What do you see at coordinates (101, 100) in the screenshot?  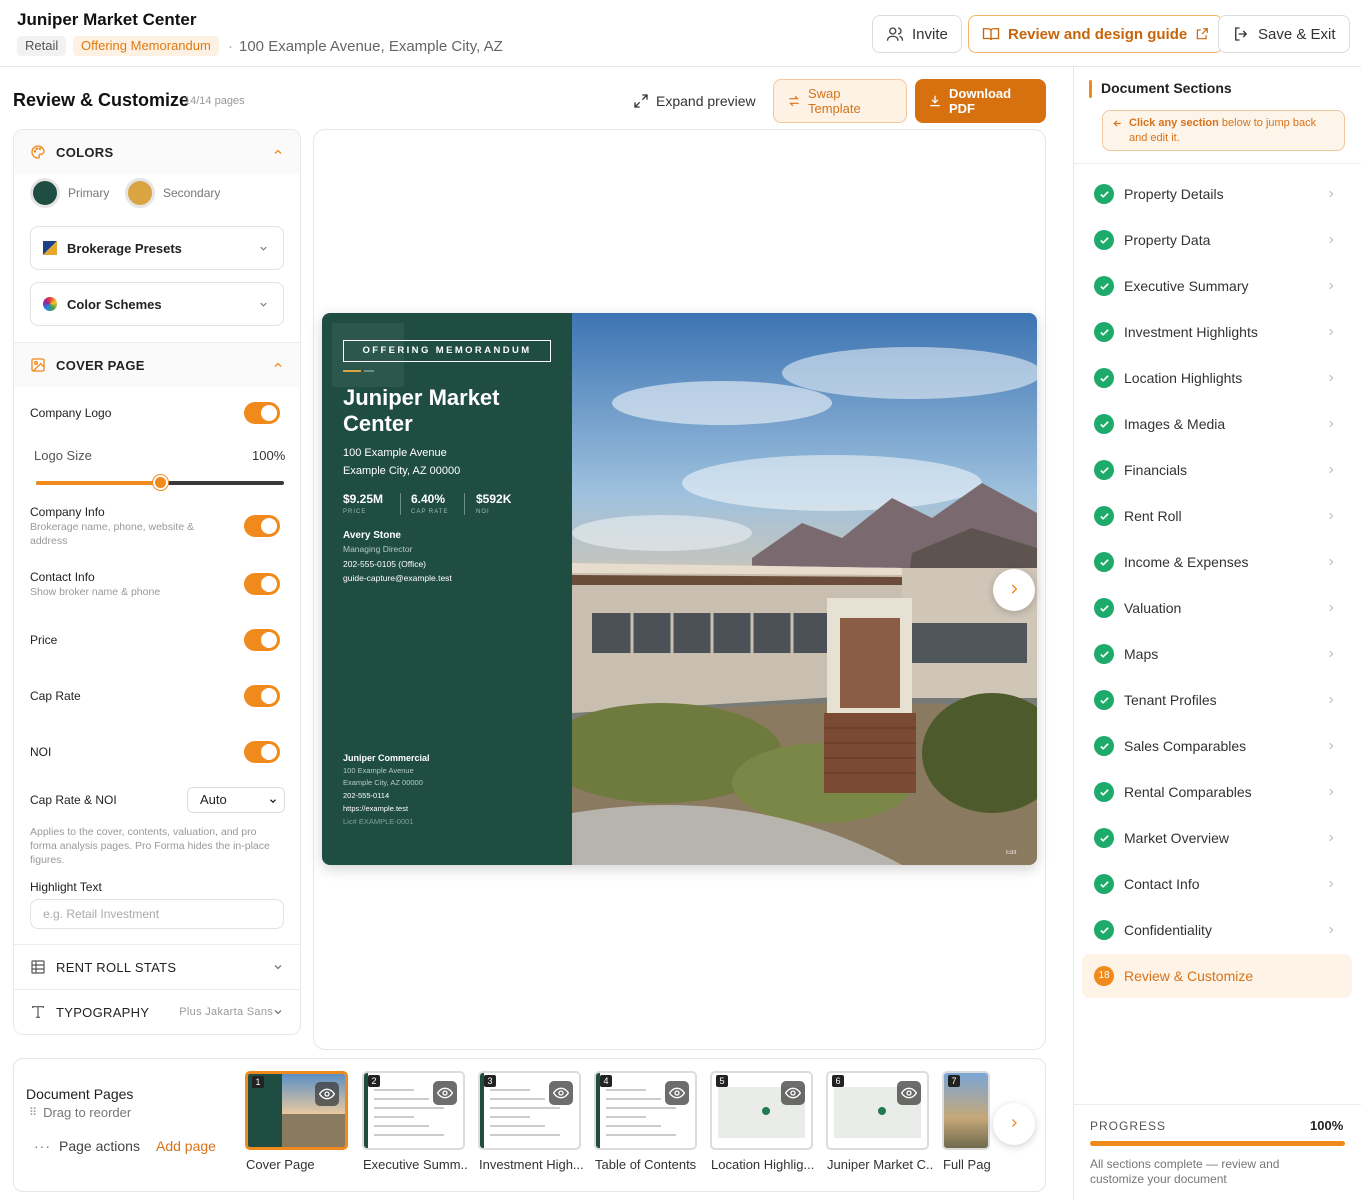 I see `page-title: Review & Customize` at bounding box center [101, 100].